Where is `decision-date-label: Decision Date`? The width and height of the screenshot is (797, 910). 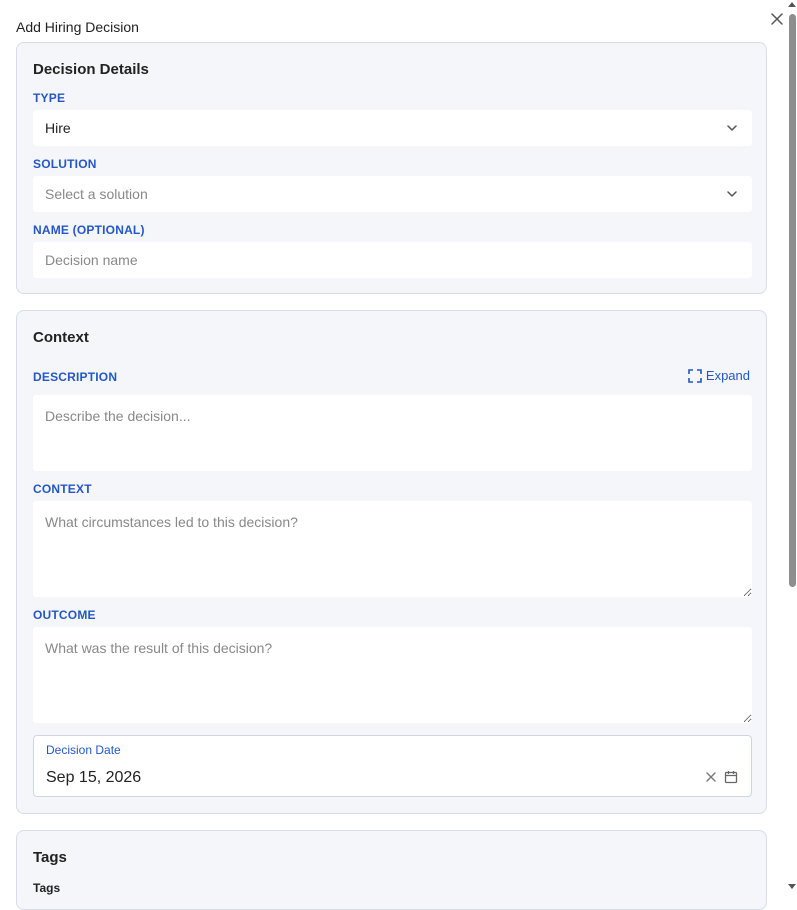 decision-date-label: Decision Date is located at coordinates (83, 750).